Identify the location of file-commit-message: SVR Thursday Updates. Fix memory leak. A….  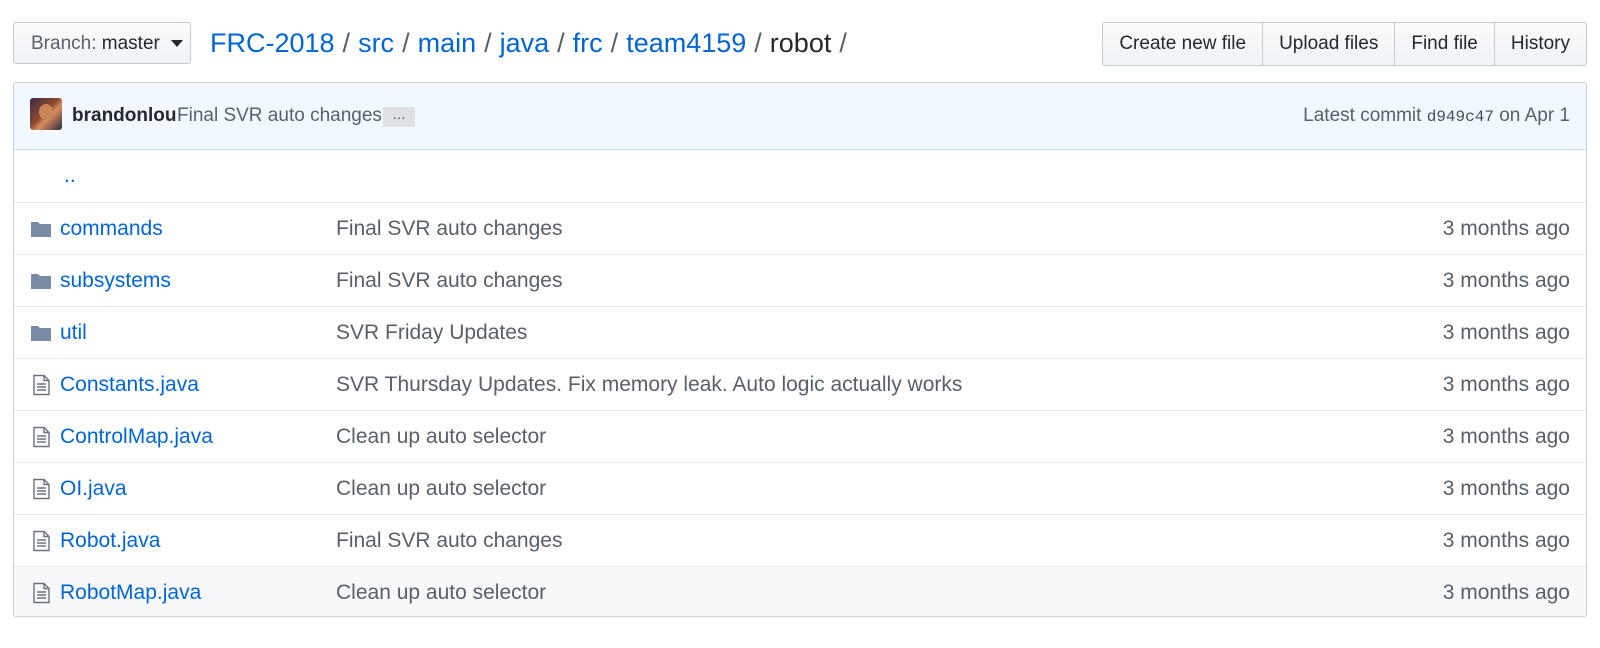
(649, 385).